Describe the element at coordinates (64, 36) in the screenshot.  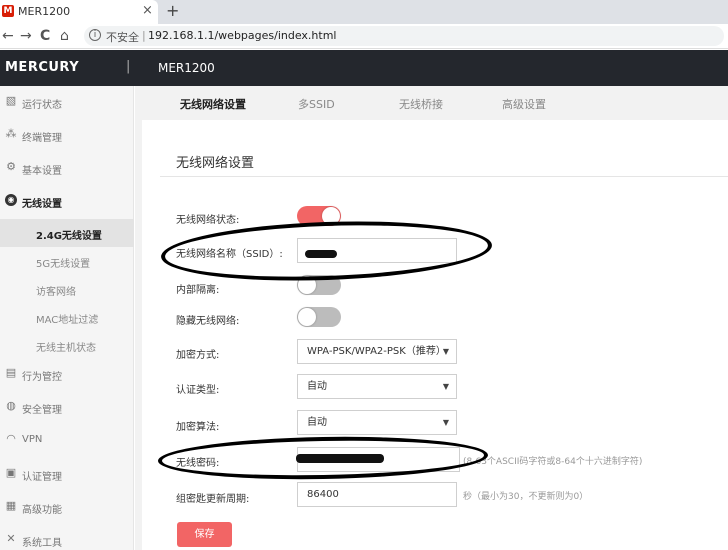
I see `home-icon: ⌂` at that location.